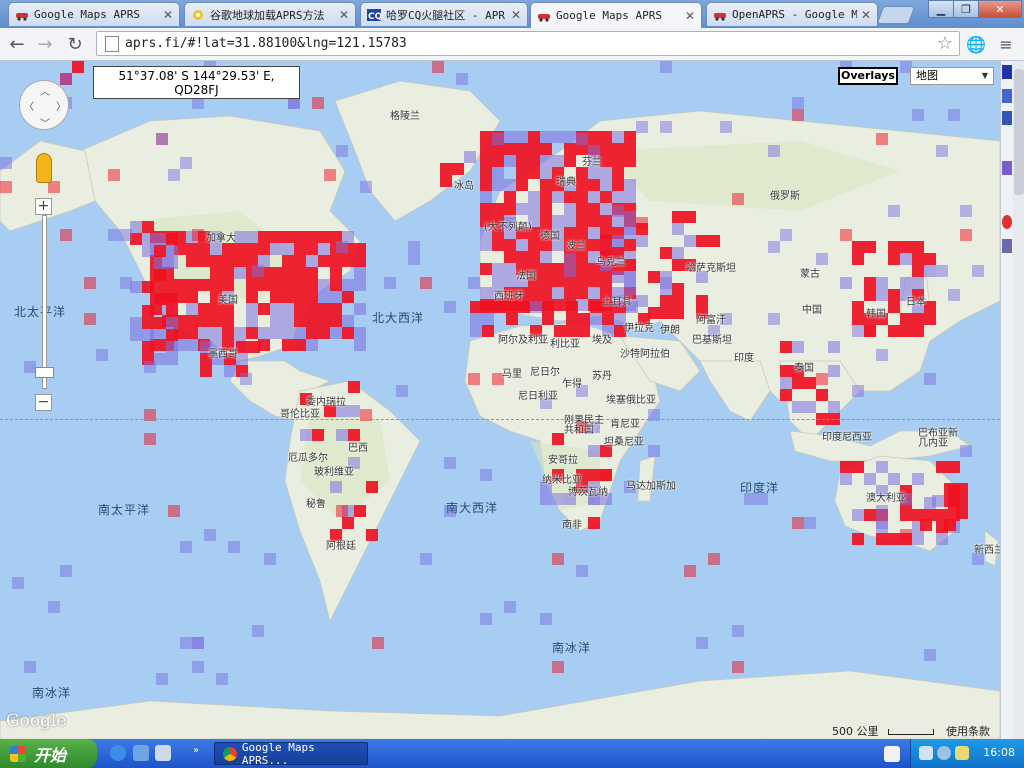 The image size is (1024, 768). I want to click on zoom-in-button: +, so click(43, 206).